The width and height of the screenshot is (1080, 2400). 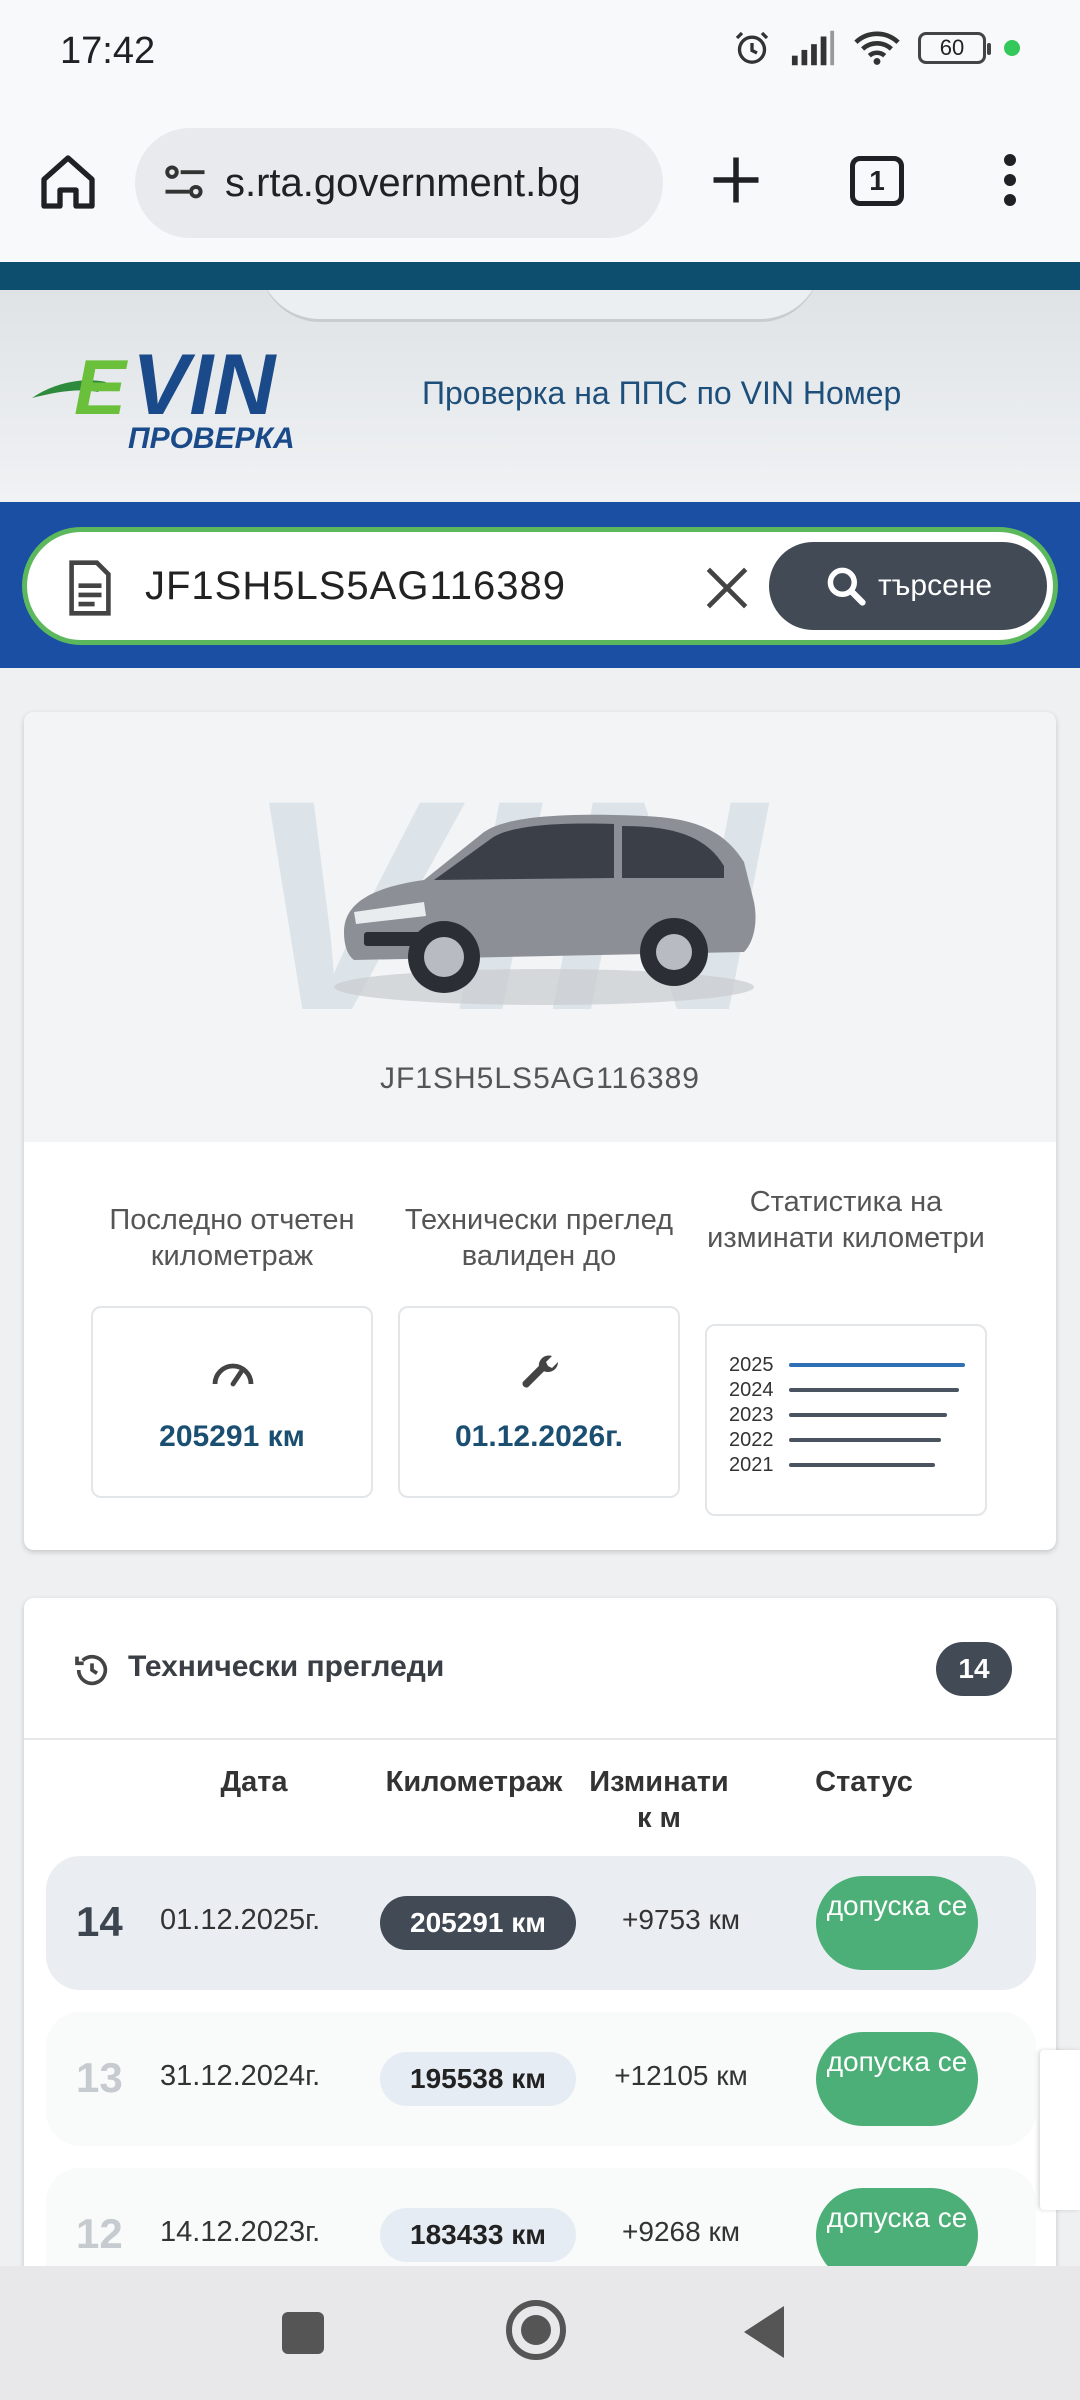 I want to click on inspection-valid-until: 01.12.2026г., so click(x=539, y=1436).